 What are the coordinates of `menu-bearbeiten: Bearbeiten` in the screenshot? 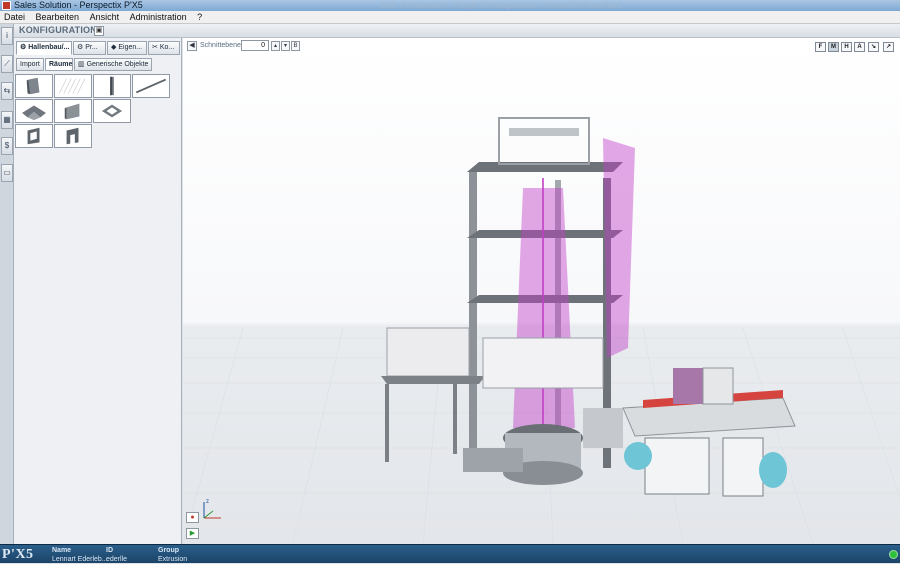 It's located at (58, 17).